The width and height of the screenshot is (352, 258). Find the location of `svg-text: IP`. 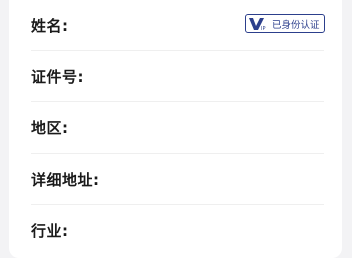

svg-text: IP is located at coordinates (263, 28).